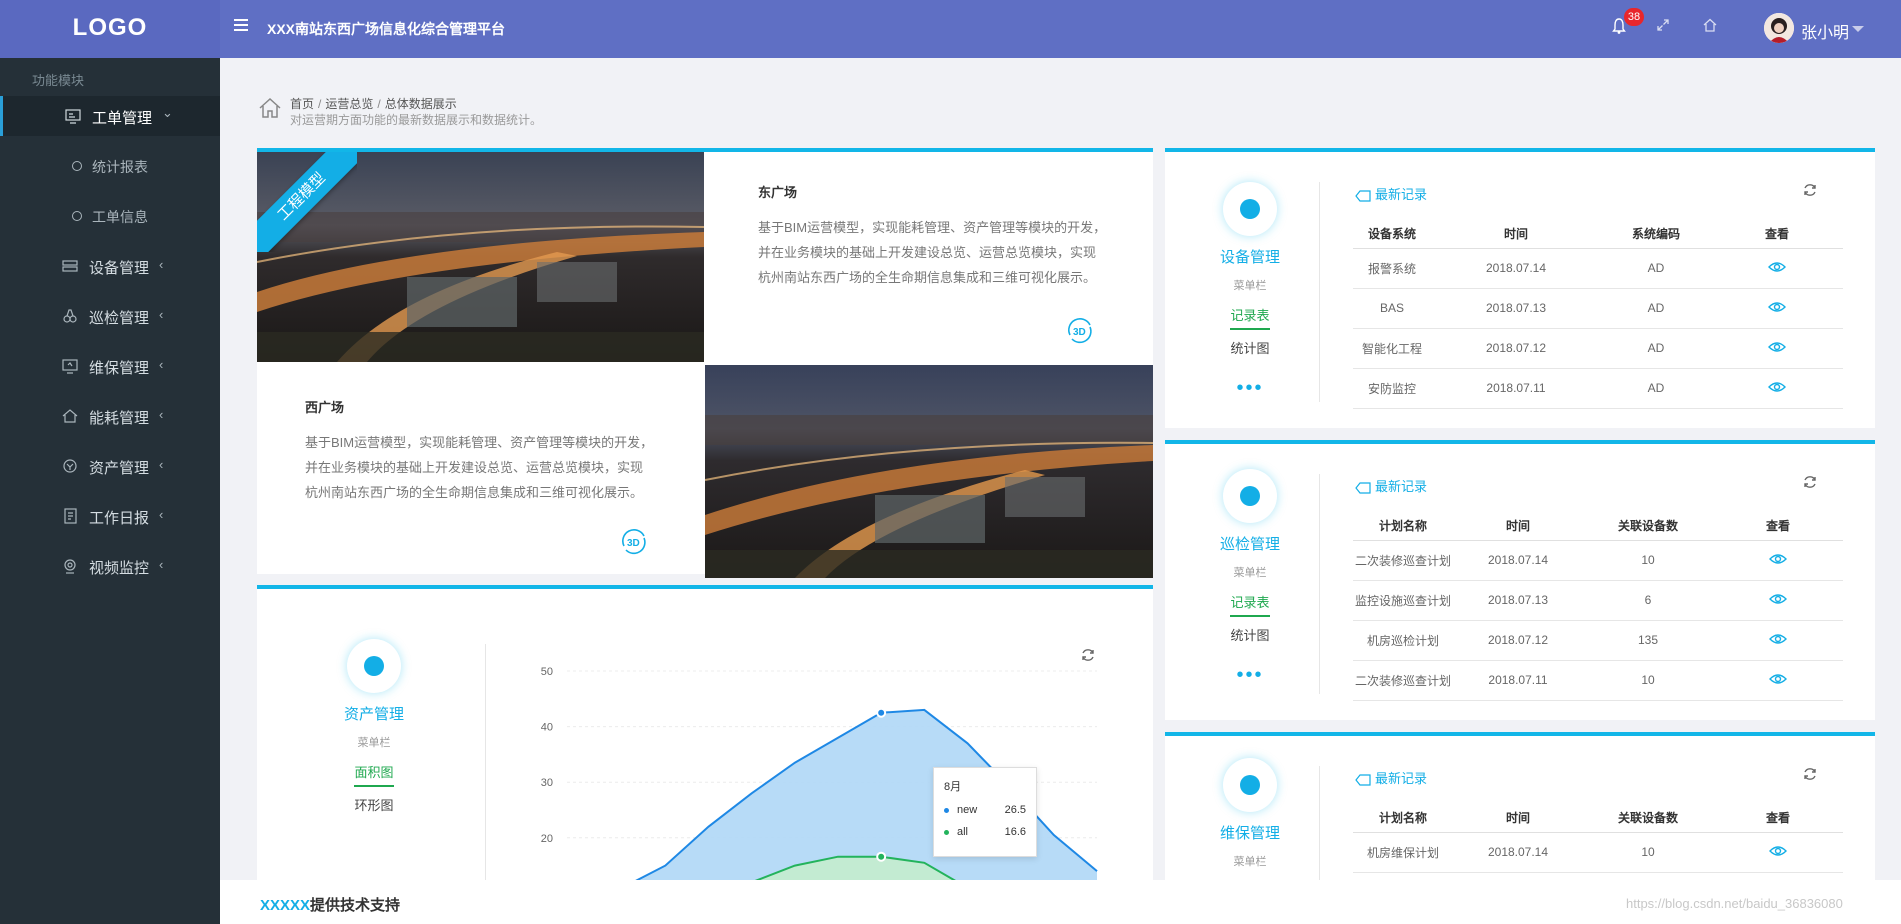 The width and height of the screenshot is (1901, 924). I want to click on asset-module-icon, so click(374, 666).